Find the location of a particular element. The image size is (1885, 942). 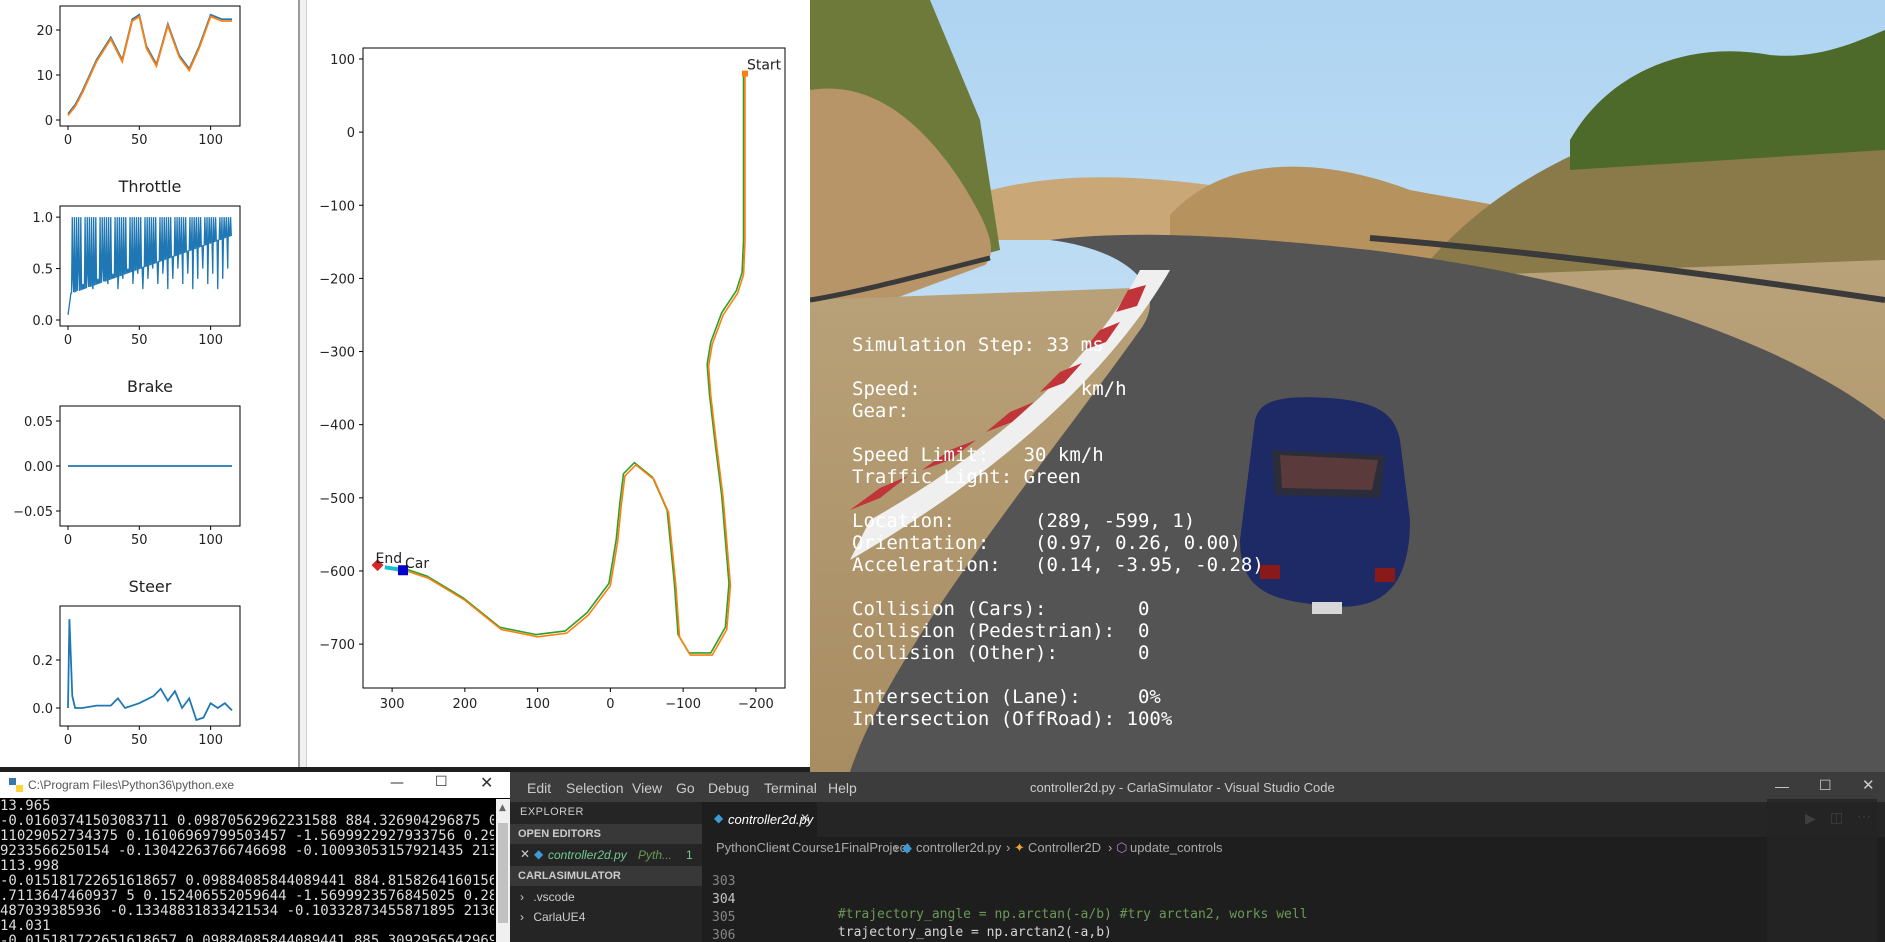

chart-title-brake: Brake is located at coordinates (150, 386).